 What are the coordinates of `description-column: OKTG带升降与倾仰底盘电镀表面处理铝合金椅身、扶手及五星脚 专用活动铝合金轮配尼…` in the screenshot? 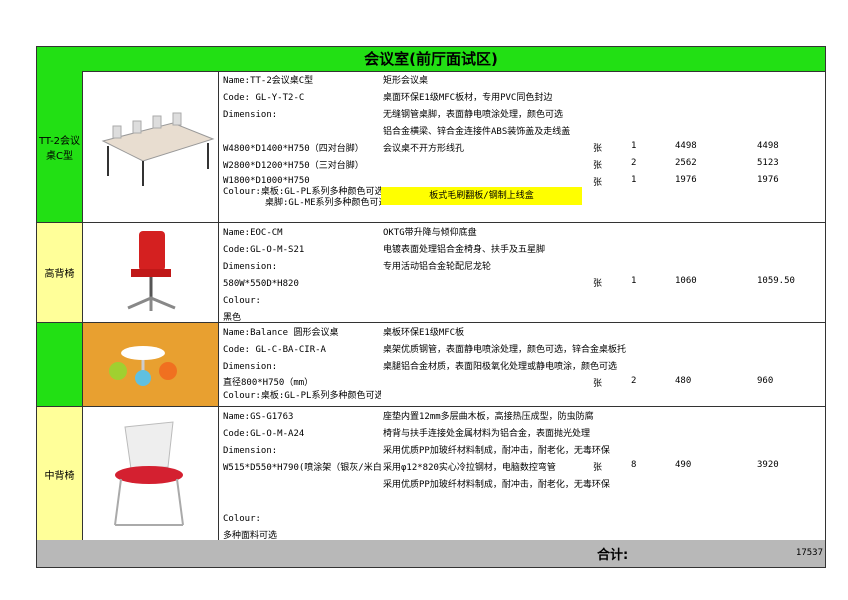 It's located at (513, 250).